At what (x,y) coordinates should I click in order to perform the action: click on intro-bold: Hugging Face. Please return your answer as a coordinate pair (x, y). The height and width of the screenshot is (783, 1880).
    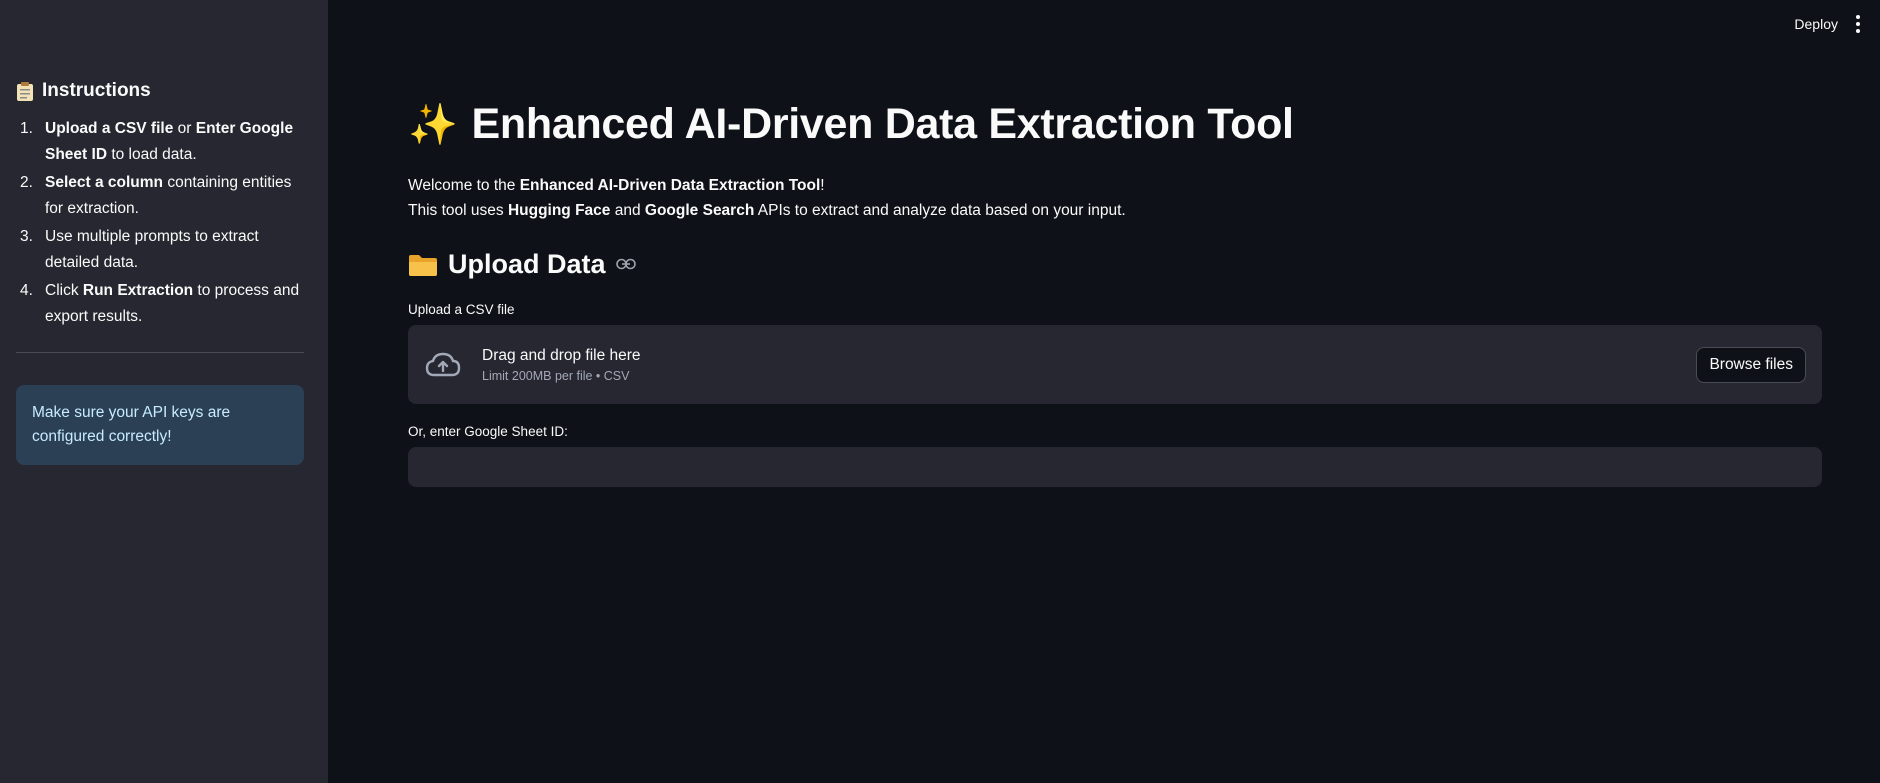
    Looking at the image, I should click on (559, 210).